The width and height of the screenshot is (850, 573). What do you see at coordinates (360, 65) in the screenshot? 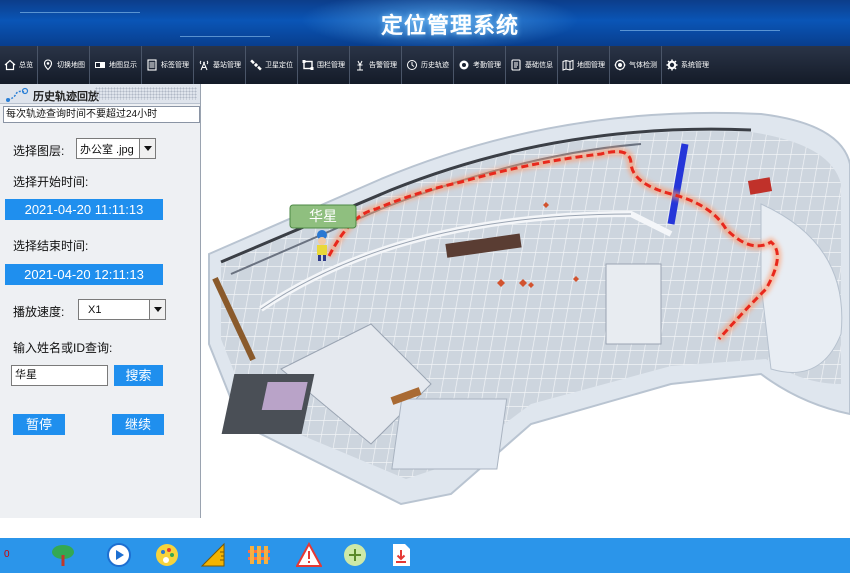
I see `alarm-icon` at bounding box center [360, 65].